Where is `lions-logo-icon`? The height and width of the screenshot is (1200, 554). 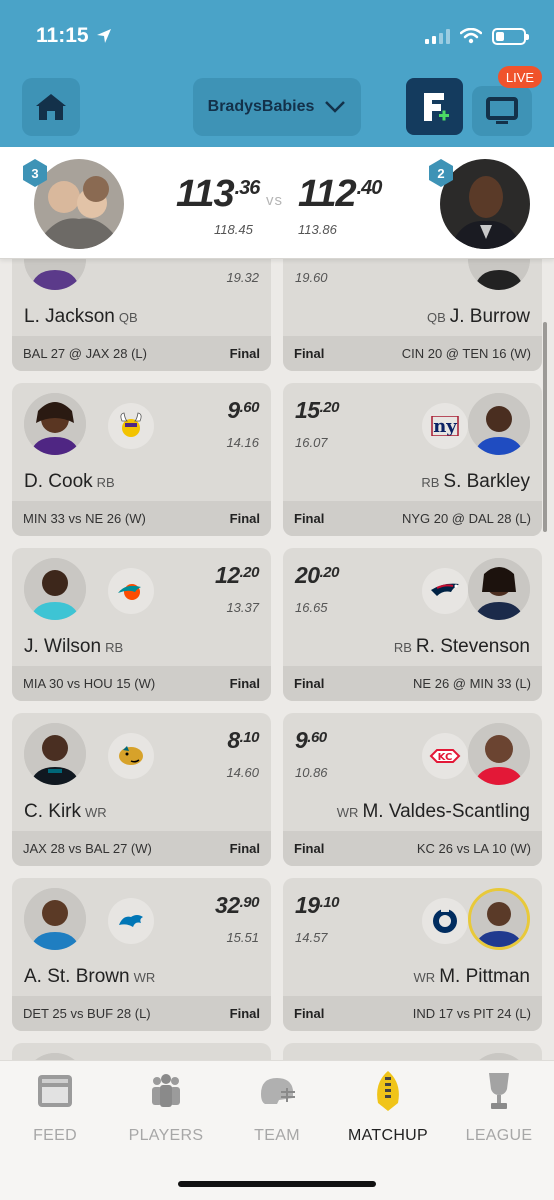
lions-logo-icon is located at coordinates (131, 921).